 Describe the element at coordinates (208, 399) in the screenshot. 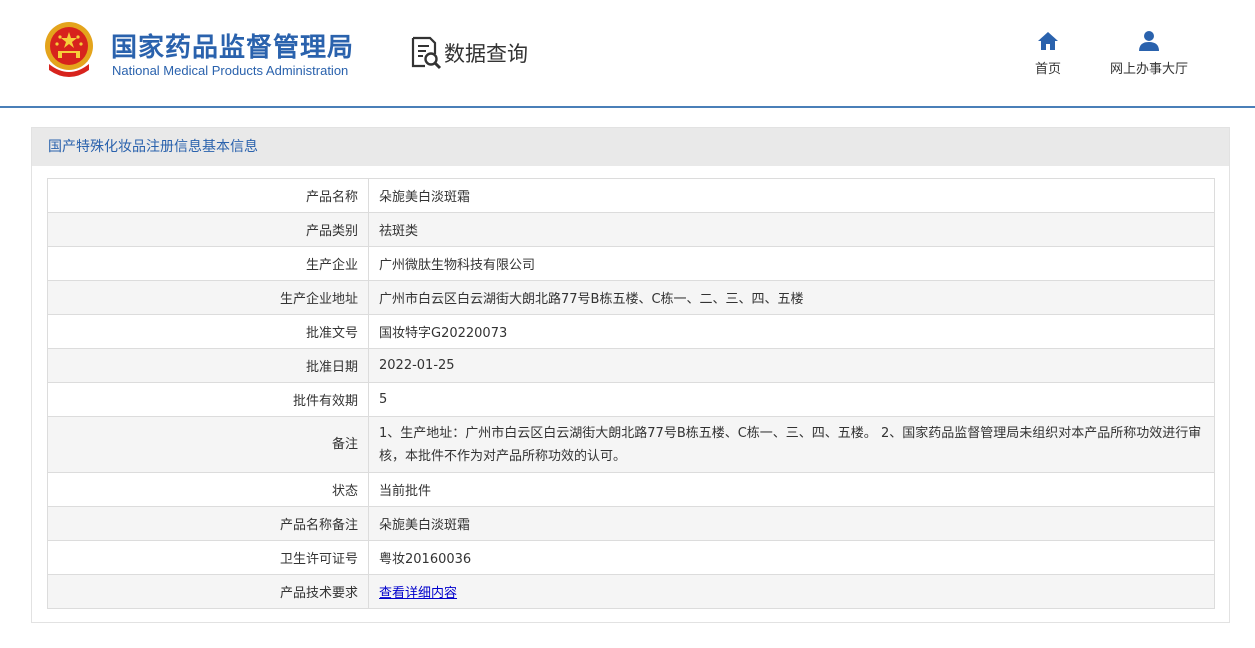

I see `row-label: 批件有效期` at that location.